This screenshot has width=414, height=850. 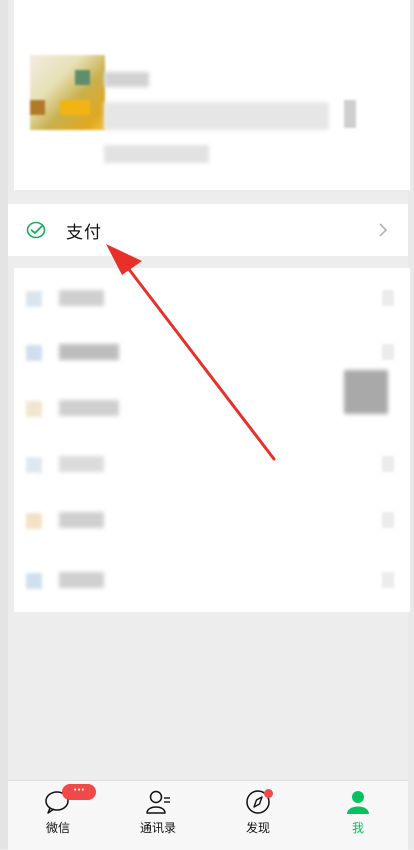 What do you see at coordinates (158, 802) in the screenshot?
I see `contacts-icon` at bounding box center [158, 802].